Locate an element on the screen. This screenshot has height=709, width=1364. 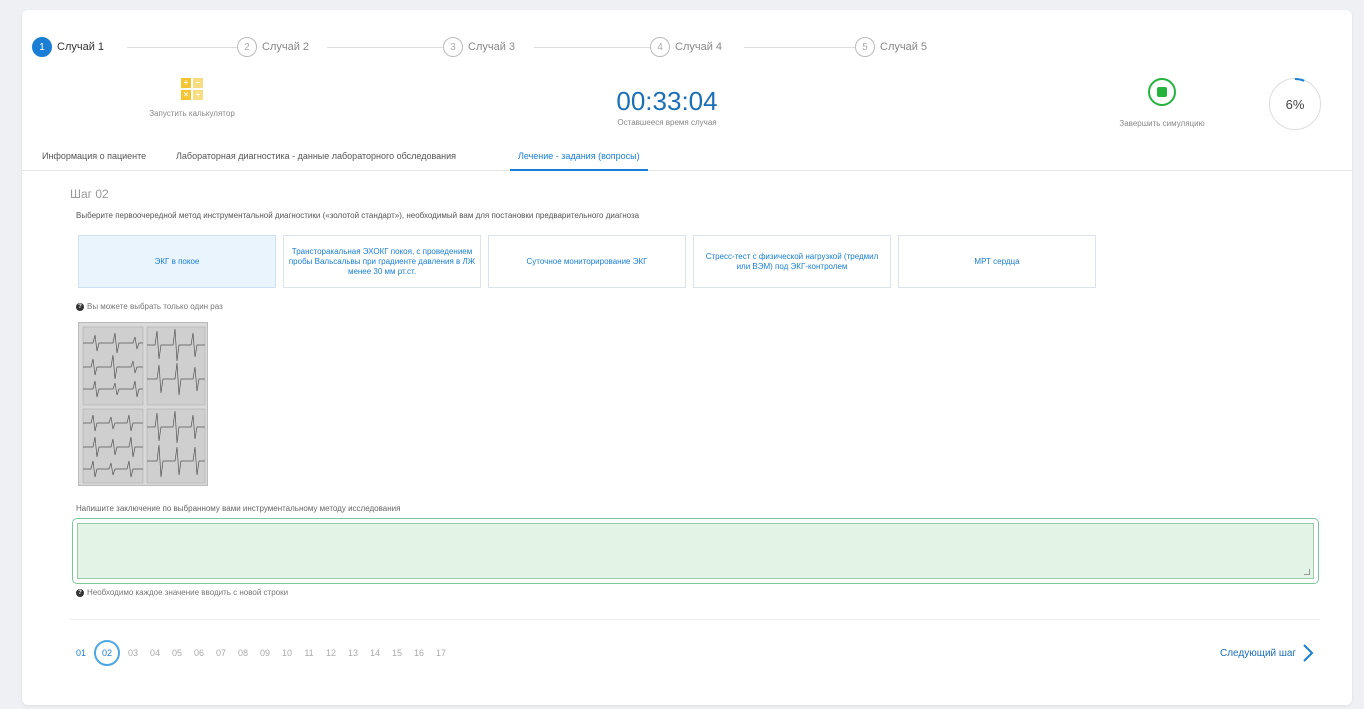
hint-text: Вы можете выбрать только один раз is located at coordinates (155, 306).